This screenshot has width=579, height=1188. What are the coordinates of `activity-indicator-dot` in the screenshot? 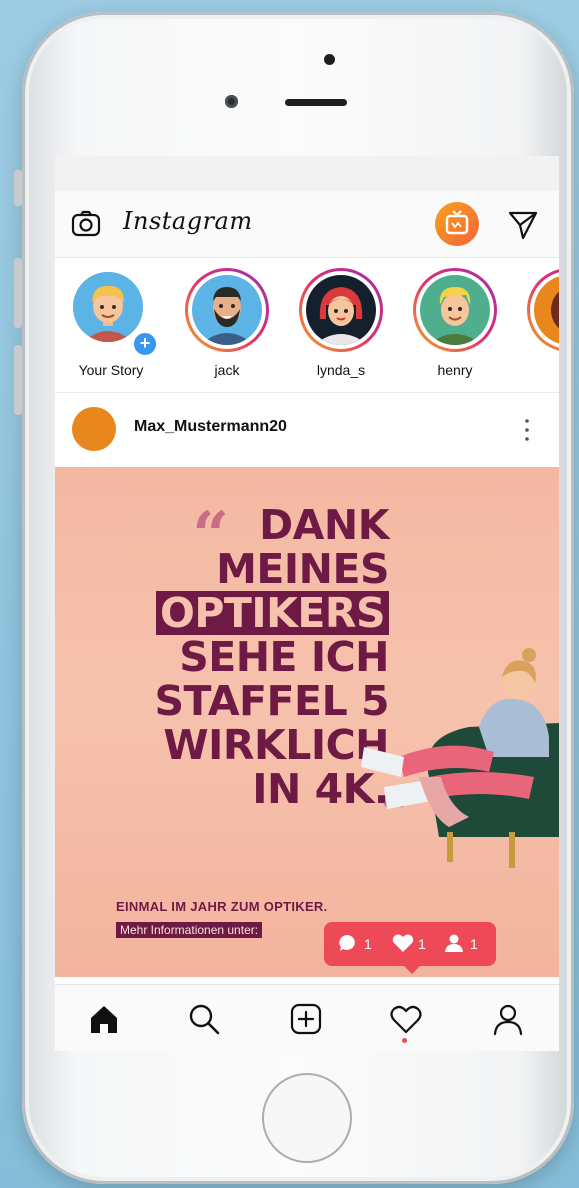 It's located at (404, 1040).